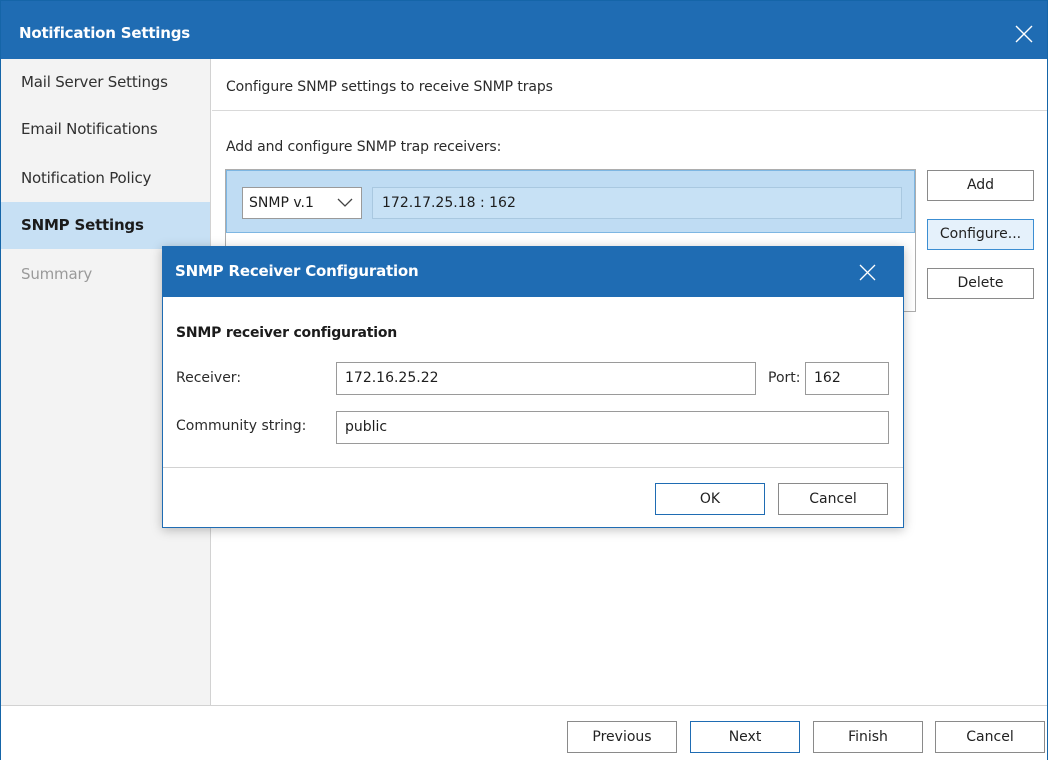 The width and height of the screenshot is (1048, 760). I want to click on snmp-version-select: SNMP v.1, so click(302, 203).